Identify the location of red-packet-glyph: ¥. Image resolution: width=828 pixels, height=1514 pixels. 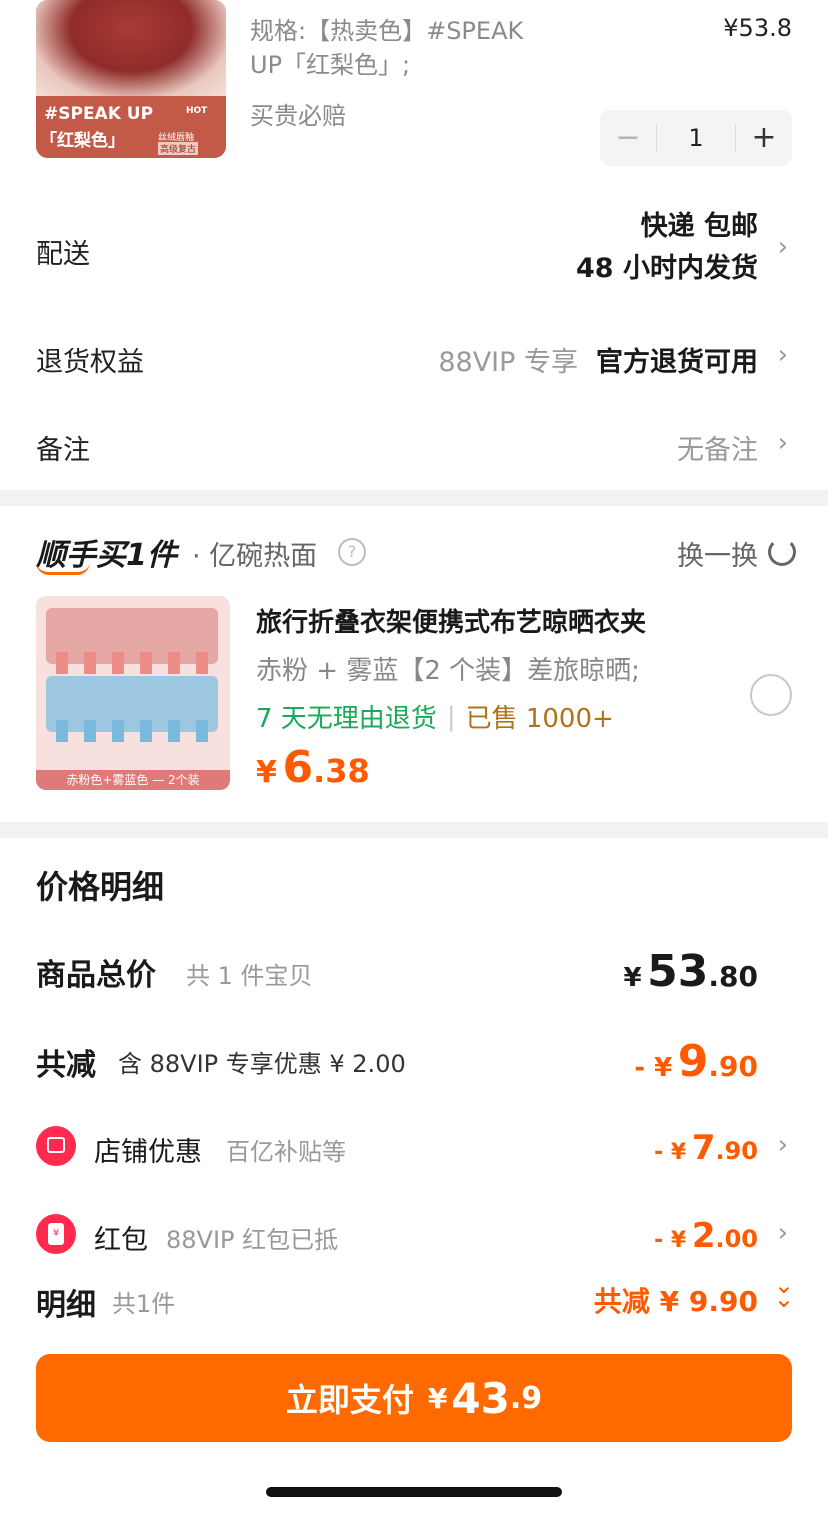
(56, 1234).